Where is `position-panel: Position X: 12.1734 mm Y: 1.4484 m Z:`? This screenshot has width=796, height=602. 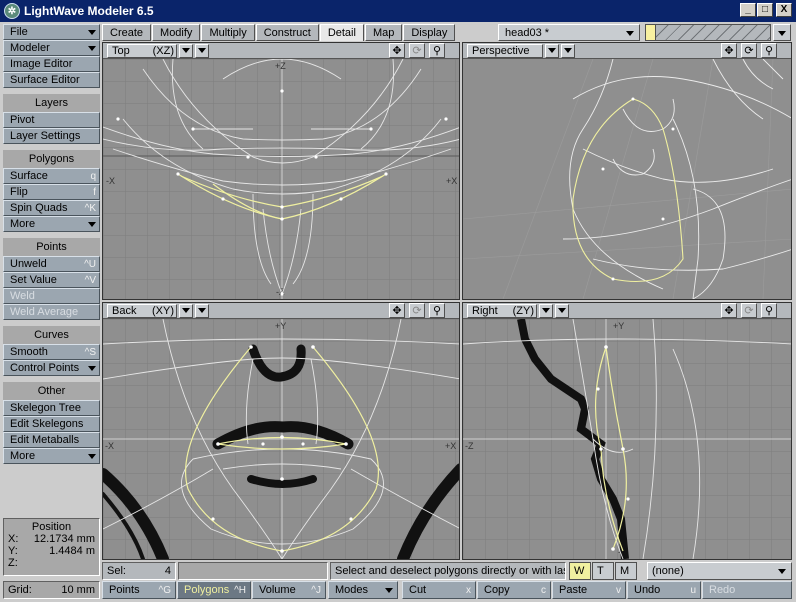
position-panel: Position X: 12.1734 mm Y: 1.4484 m Z: is located at coordinates (51, 547).